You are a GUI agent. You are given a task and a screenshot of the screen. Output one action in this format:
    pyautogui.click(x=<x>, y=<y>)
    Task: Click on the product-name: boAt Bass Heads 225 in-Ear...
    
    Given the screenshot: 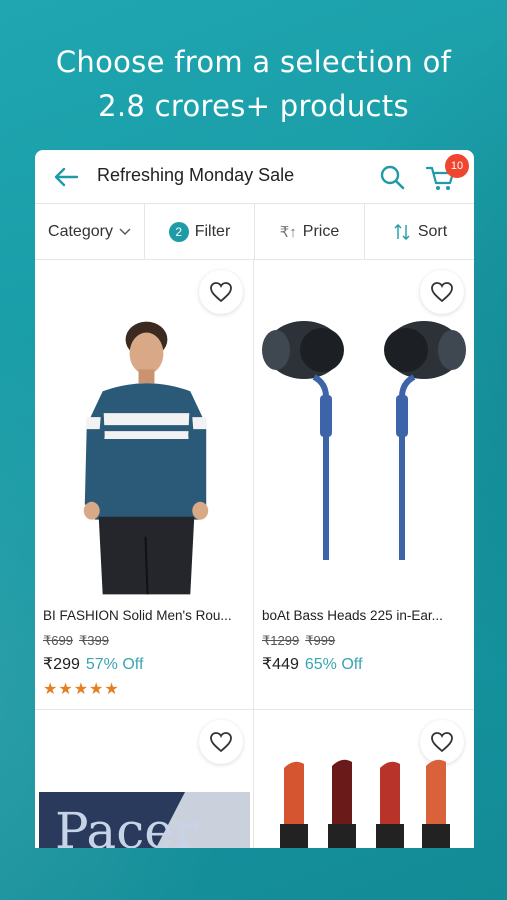 What is the action you would take?
    pyautogui.click(x=352, y=615)
    